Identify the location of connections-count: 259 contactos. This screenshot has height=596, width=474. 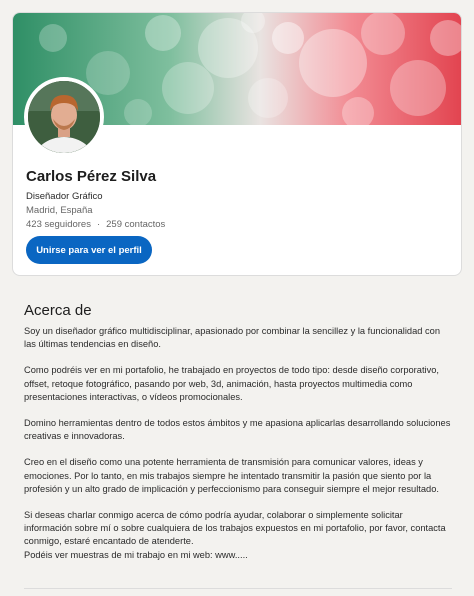
(136, 224).